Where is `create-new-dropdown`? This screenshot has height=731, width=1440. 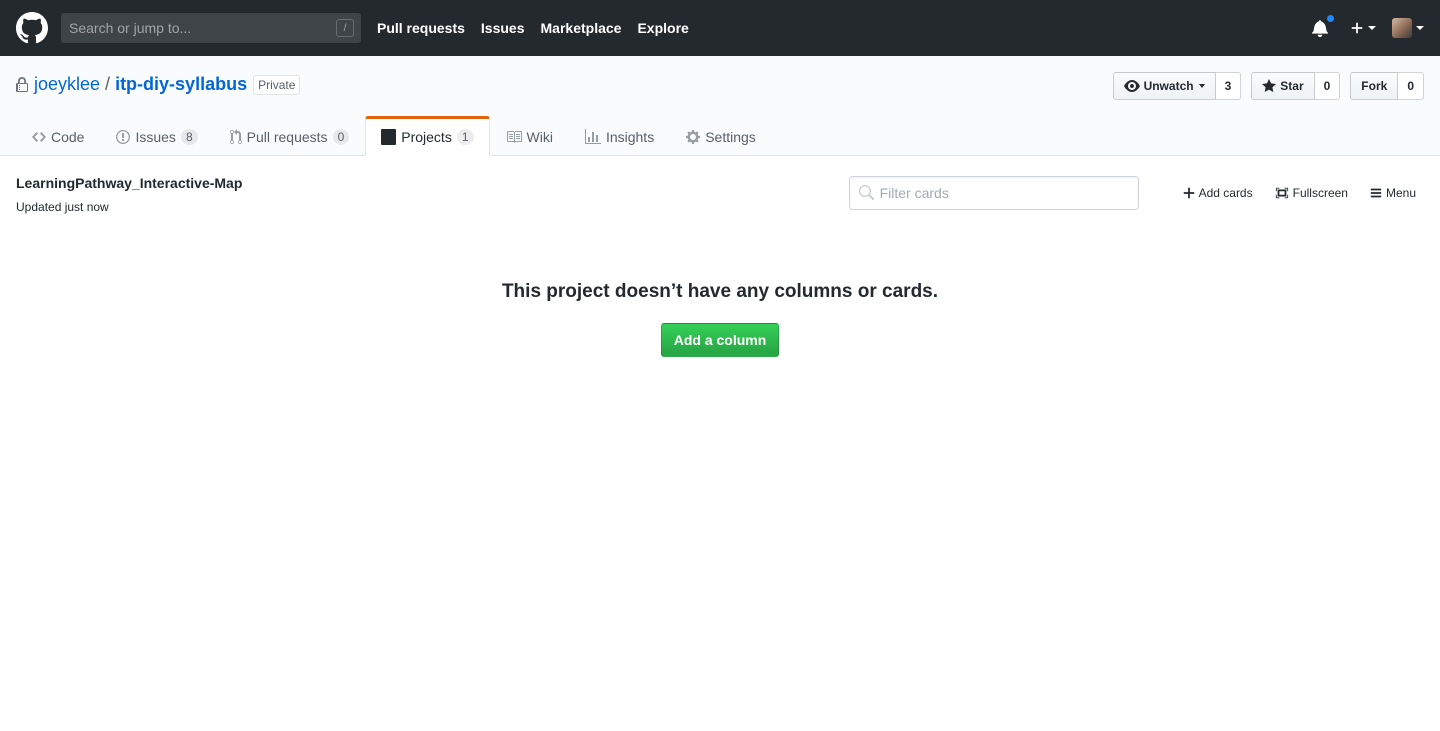 create-new-dropdown is located at coordinates (1363, 28).